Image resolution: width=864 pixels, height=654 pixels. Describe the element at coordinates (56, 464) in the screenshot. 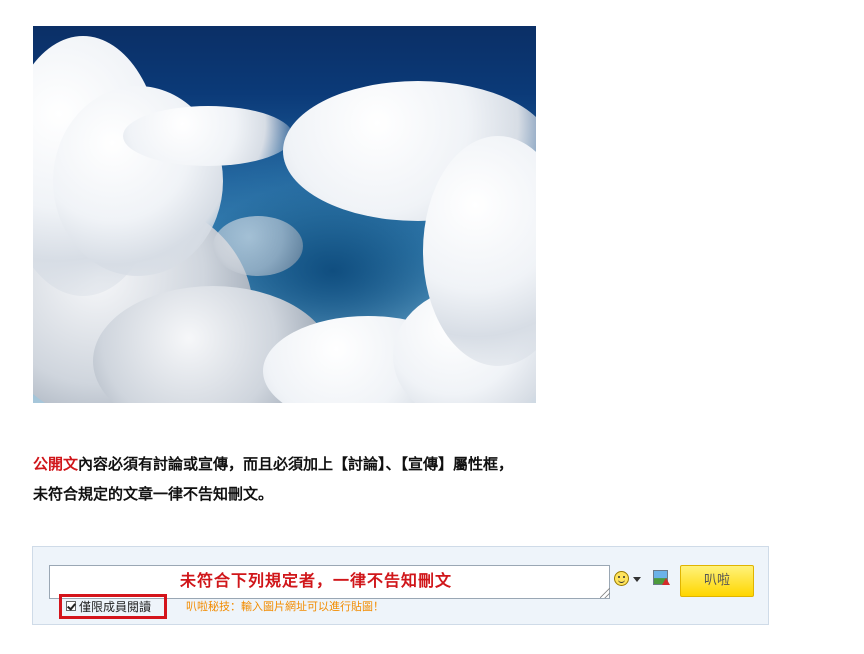

I see `notice-highlight: 公開文` at that location.